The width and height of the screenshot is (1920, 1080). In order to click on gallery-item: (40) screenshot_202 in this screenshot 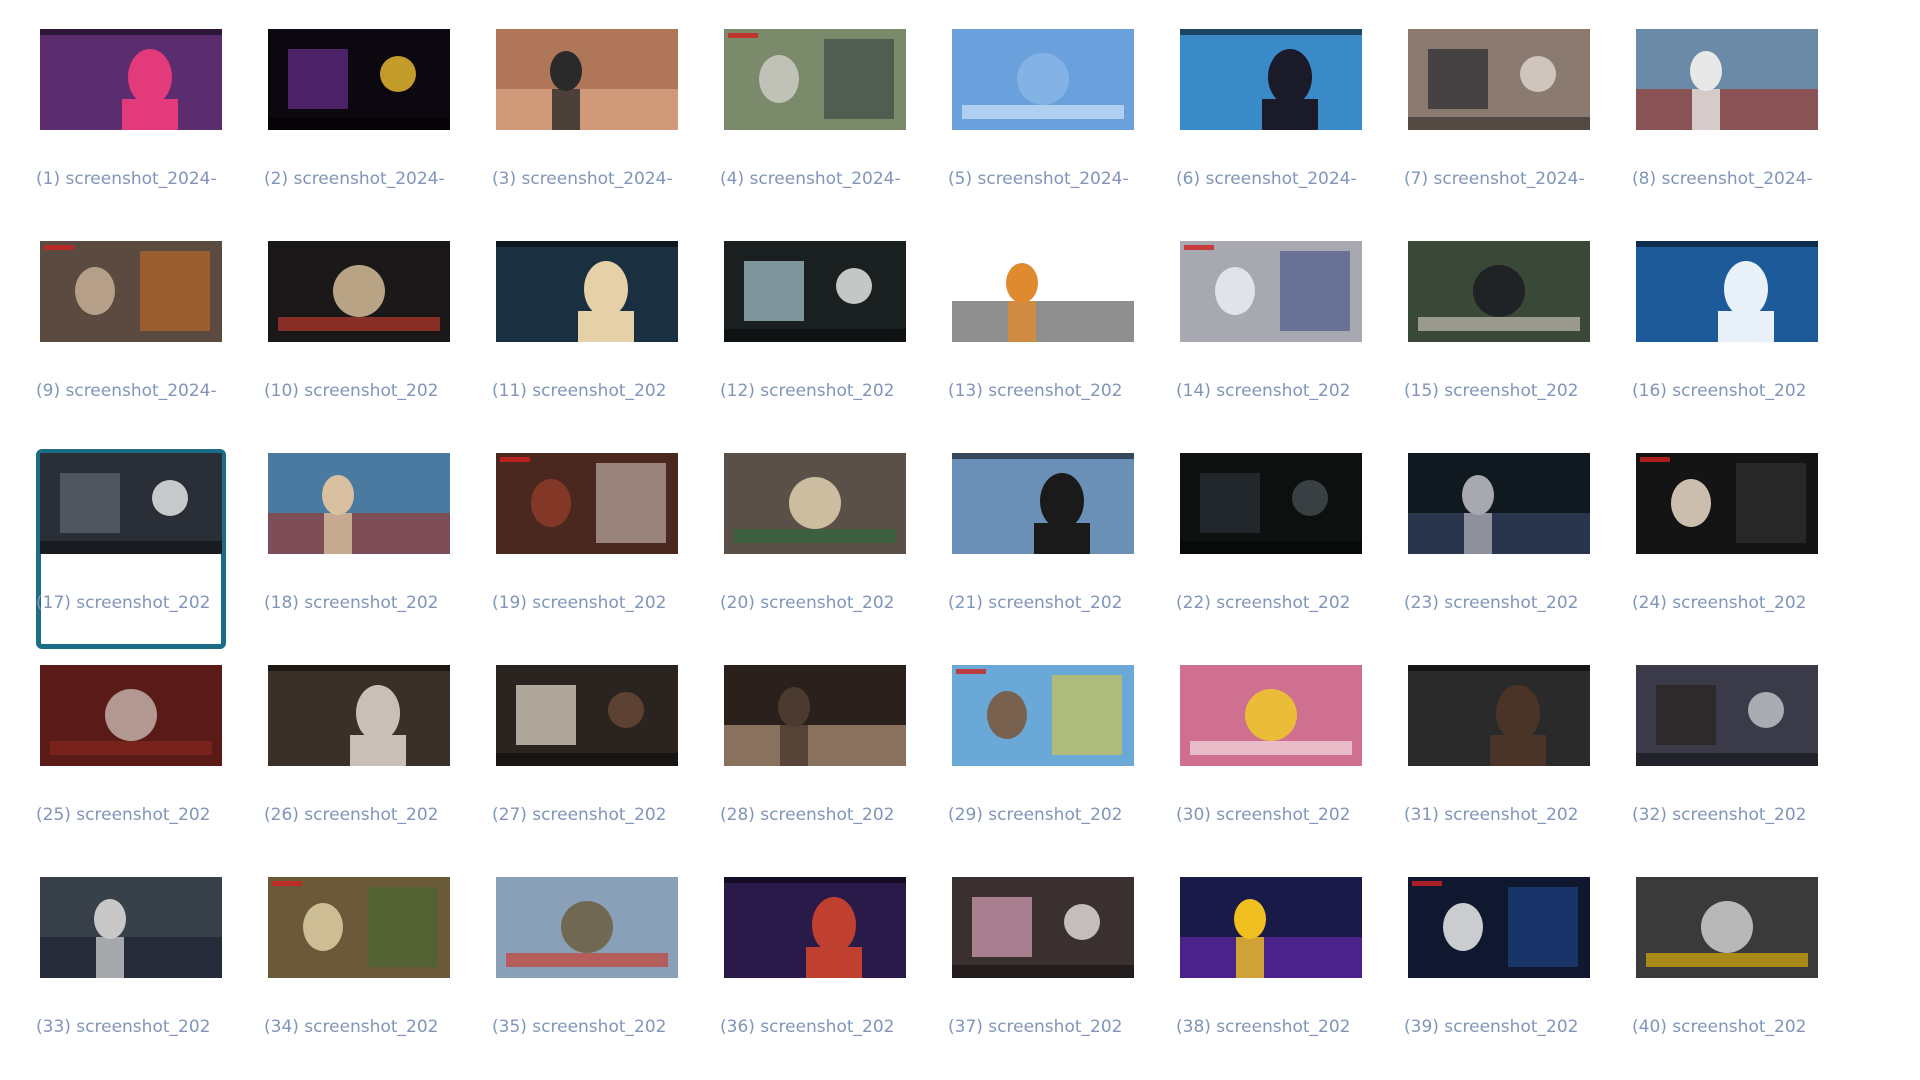, I will do `click(1727, 973)`.